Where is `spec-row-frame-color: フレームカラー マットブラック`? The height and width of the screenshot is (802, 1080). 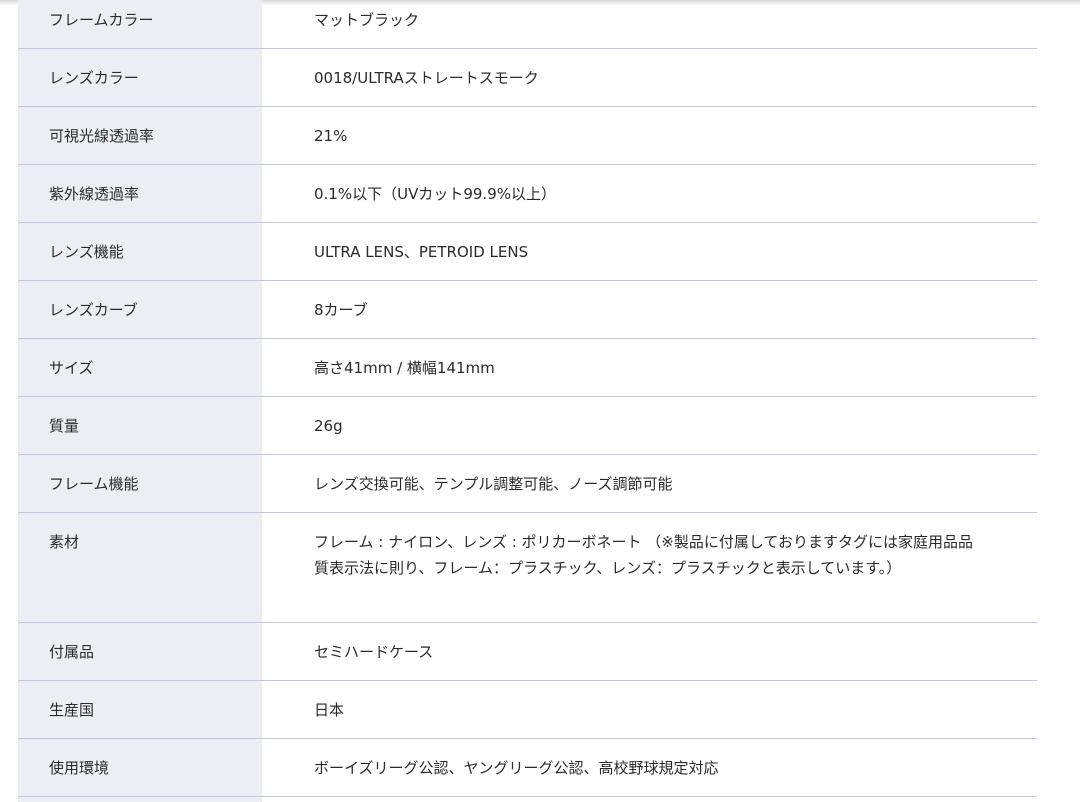 spec-row-frame-color: フレームカラー マットブラック is located at coordinates (527, 24).